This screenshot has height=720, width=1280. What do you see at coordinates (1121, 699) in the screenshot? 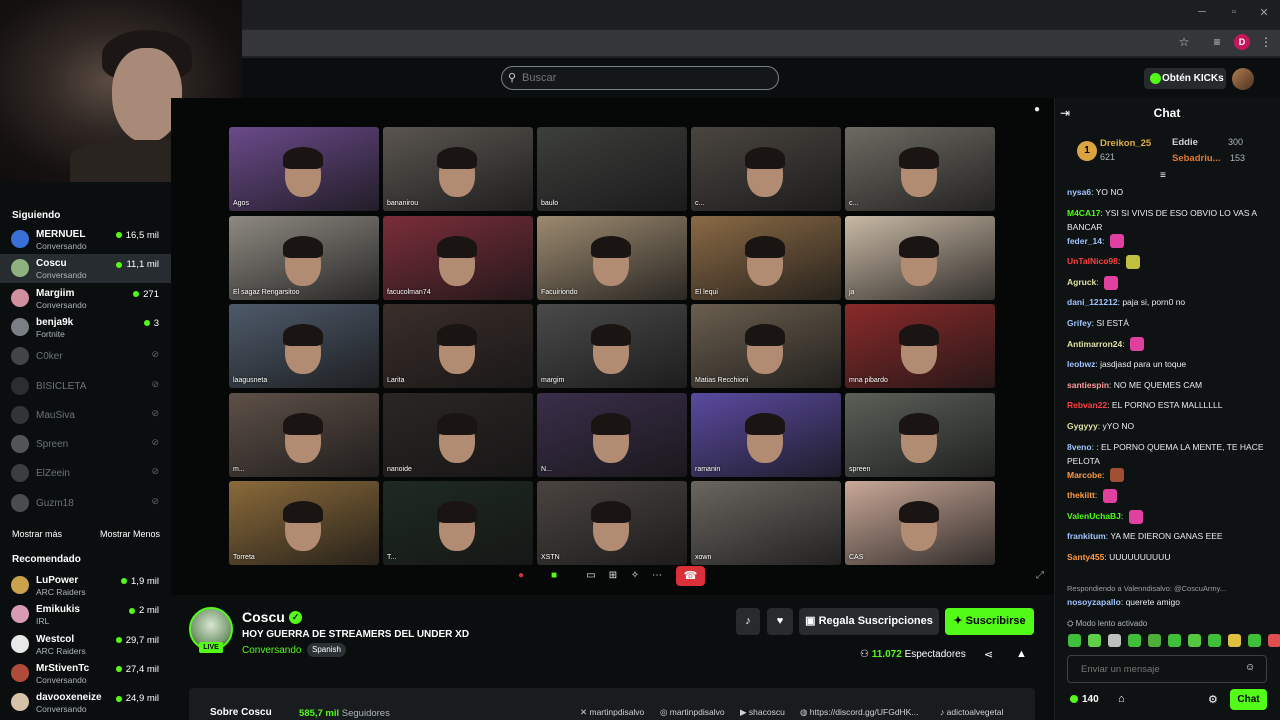
I see `store-icon: ⌂` at bounding box center [1121, 699].